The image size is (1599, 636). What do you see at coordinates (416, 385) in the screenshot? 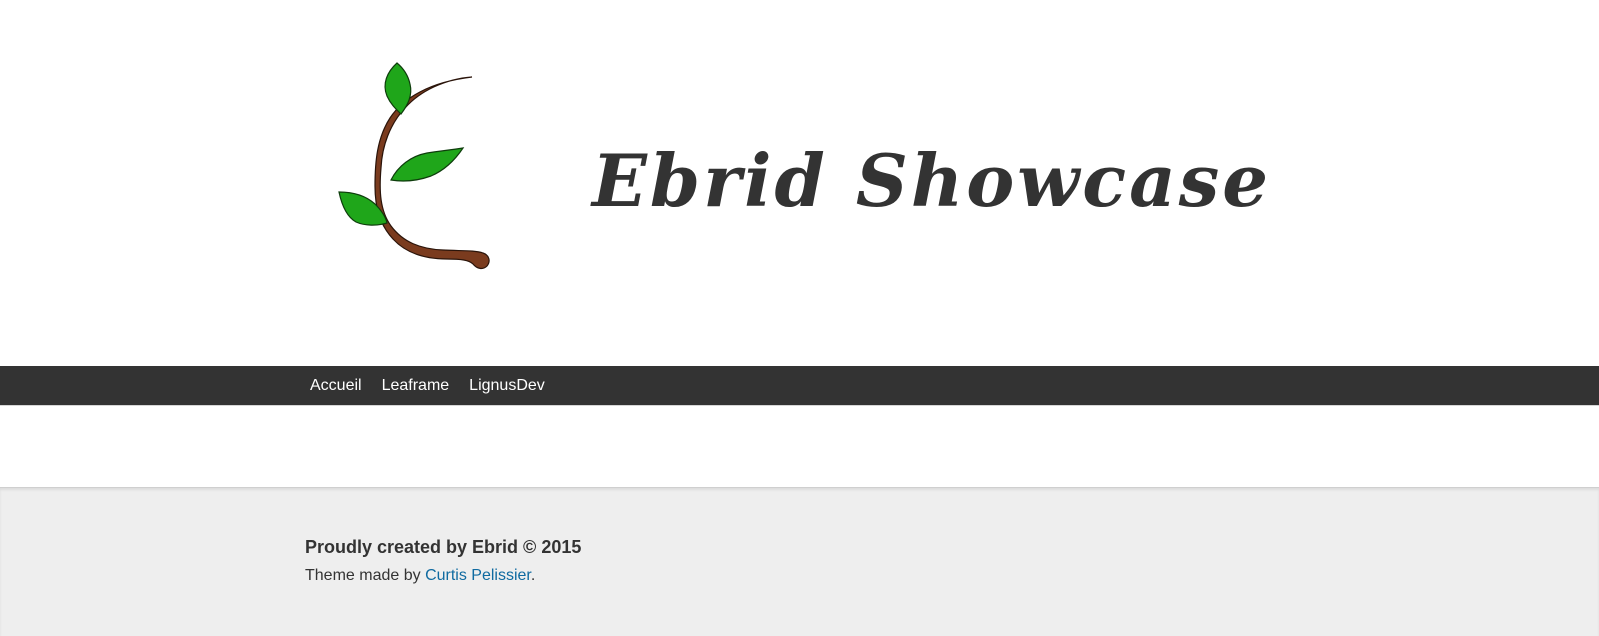
I see `nav-item-leaframe: Leaframe` at bounding box center [416, 385].